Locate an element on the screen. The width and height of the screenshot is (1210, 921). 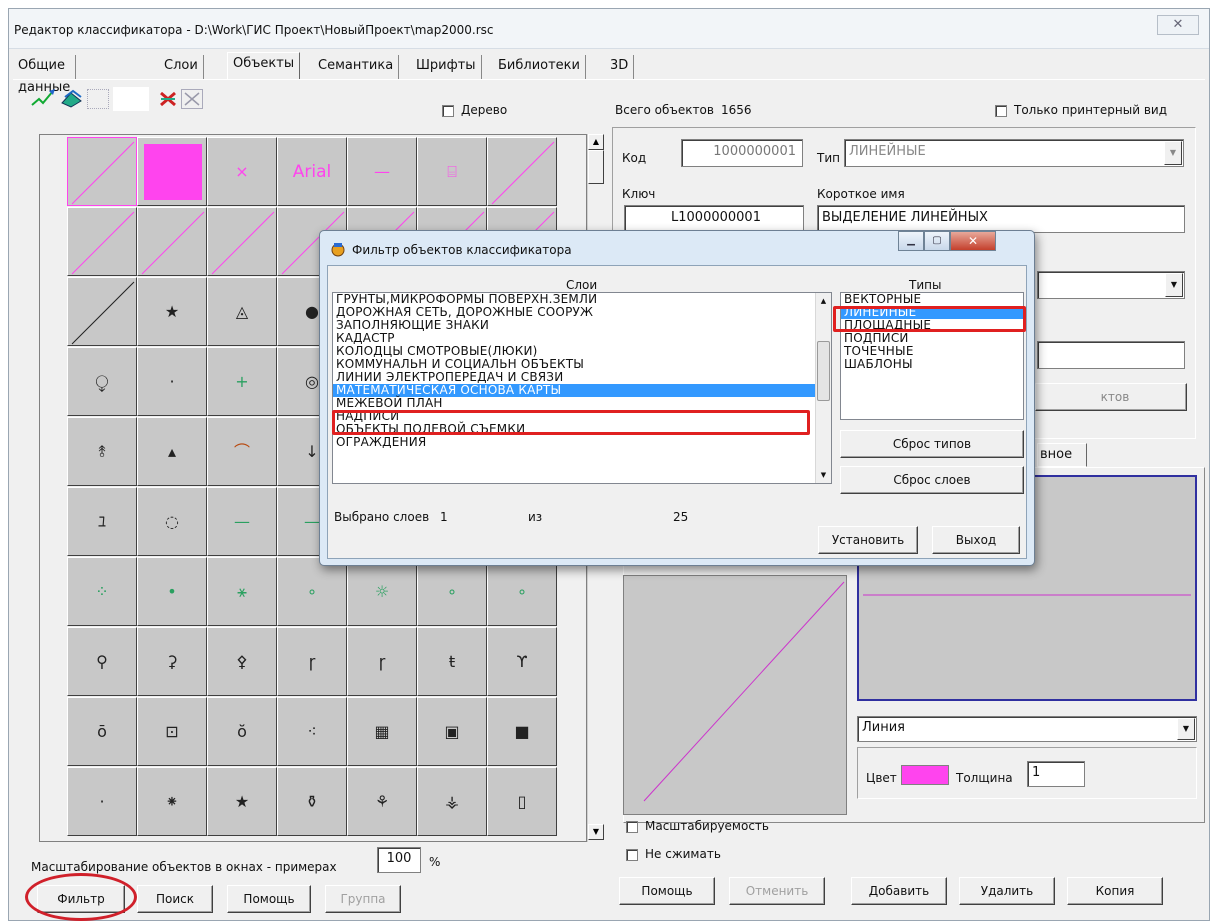
layer-list-item: ОГРАЖДЕНИЯ is located at coordinates (582, 442).